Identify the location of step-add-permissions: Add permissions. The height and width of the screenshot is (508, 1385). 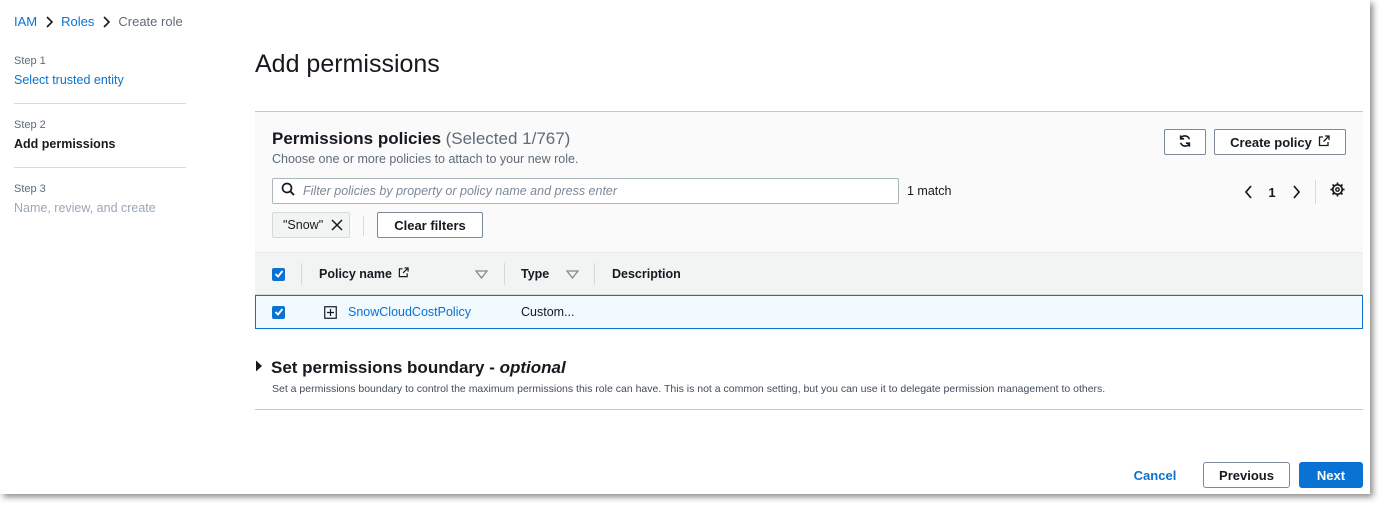
(65, 144).